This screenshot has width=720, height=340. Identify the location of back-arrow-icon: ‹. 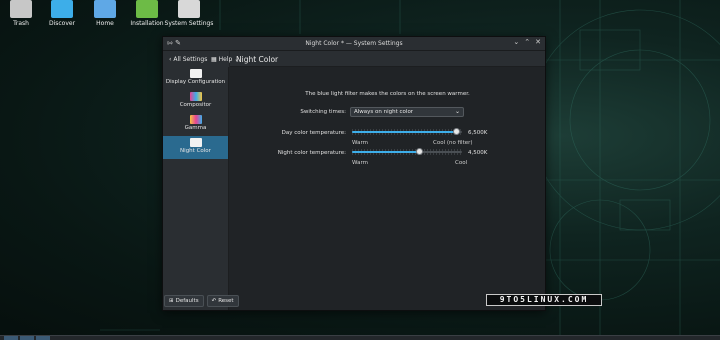
(170, 59).